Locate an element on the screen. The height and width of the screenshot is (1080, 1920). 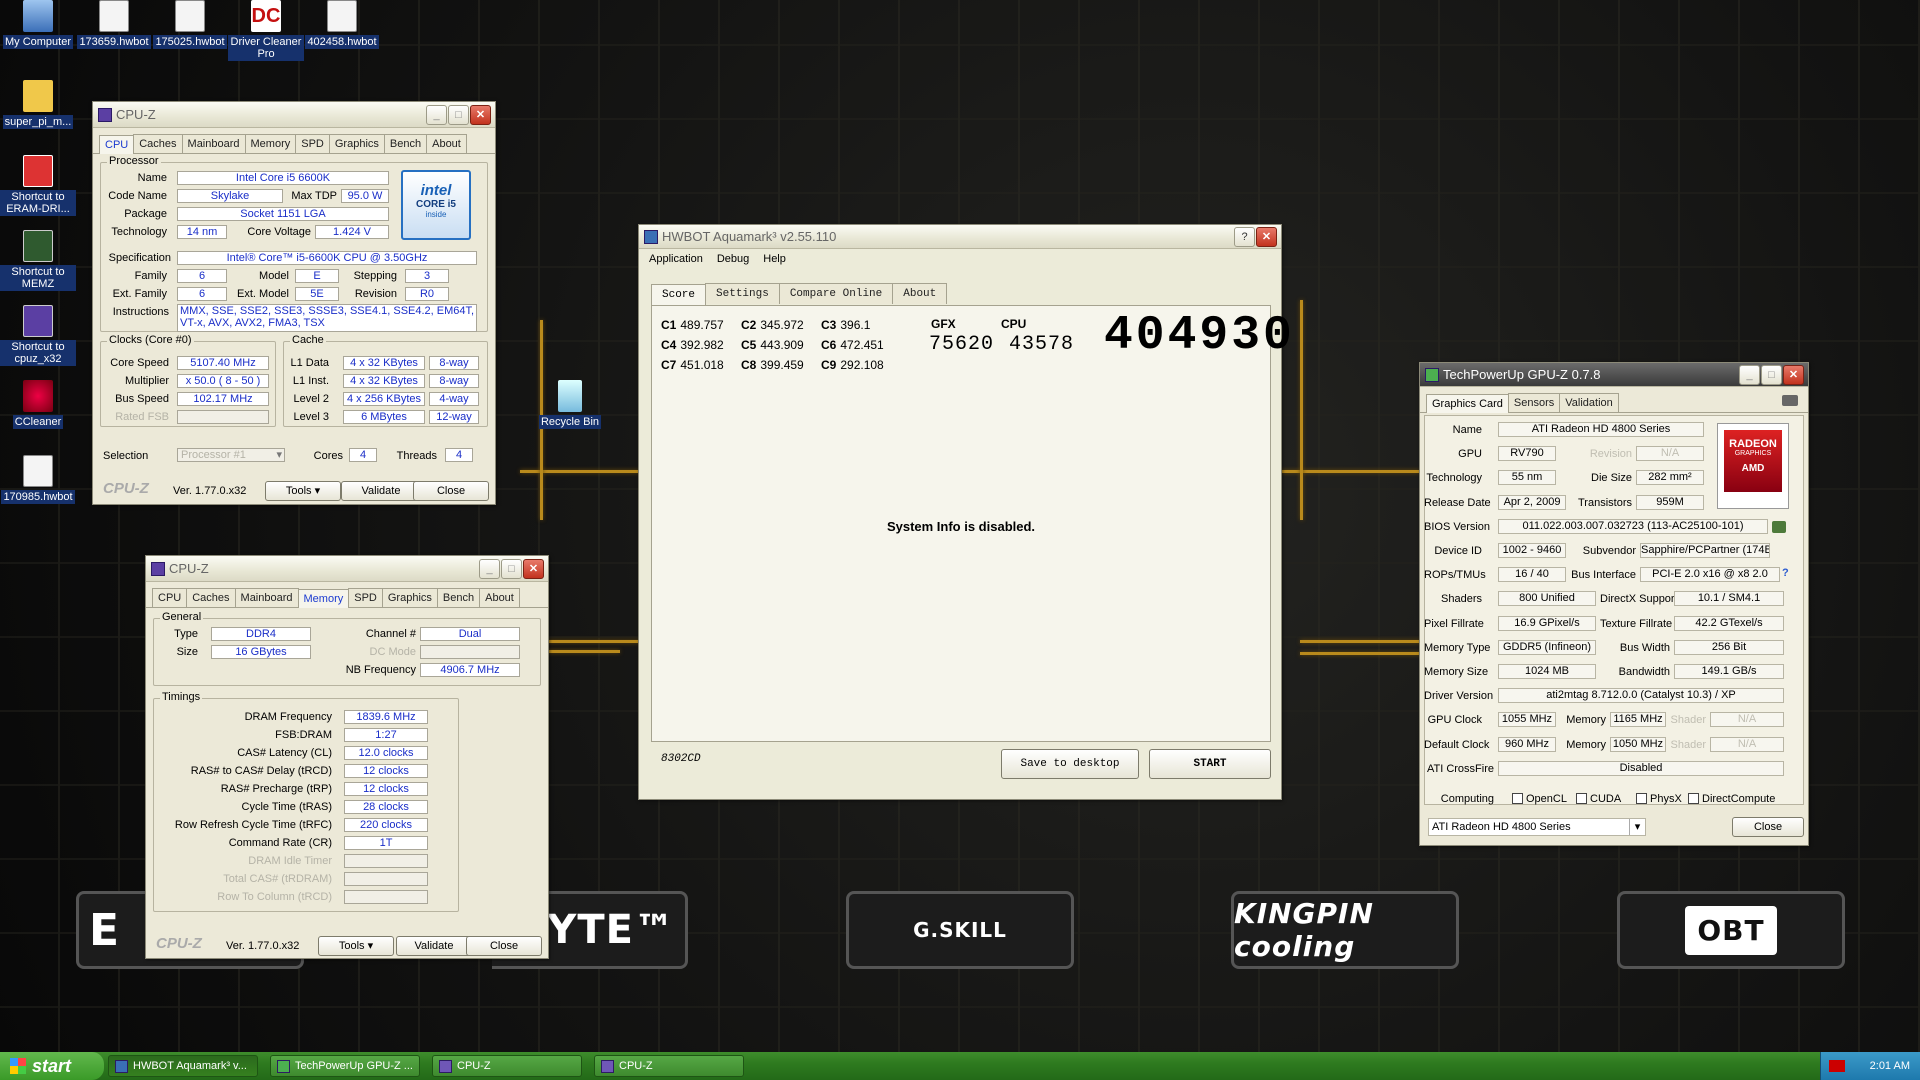
gpuz-memtype-label: Memory Type is located at coordinates (1457, 647).